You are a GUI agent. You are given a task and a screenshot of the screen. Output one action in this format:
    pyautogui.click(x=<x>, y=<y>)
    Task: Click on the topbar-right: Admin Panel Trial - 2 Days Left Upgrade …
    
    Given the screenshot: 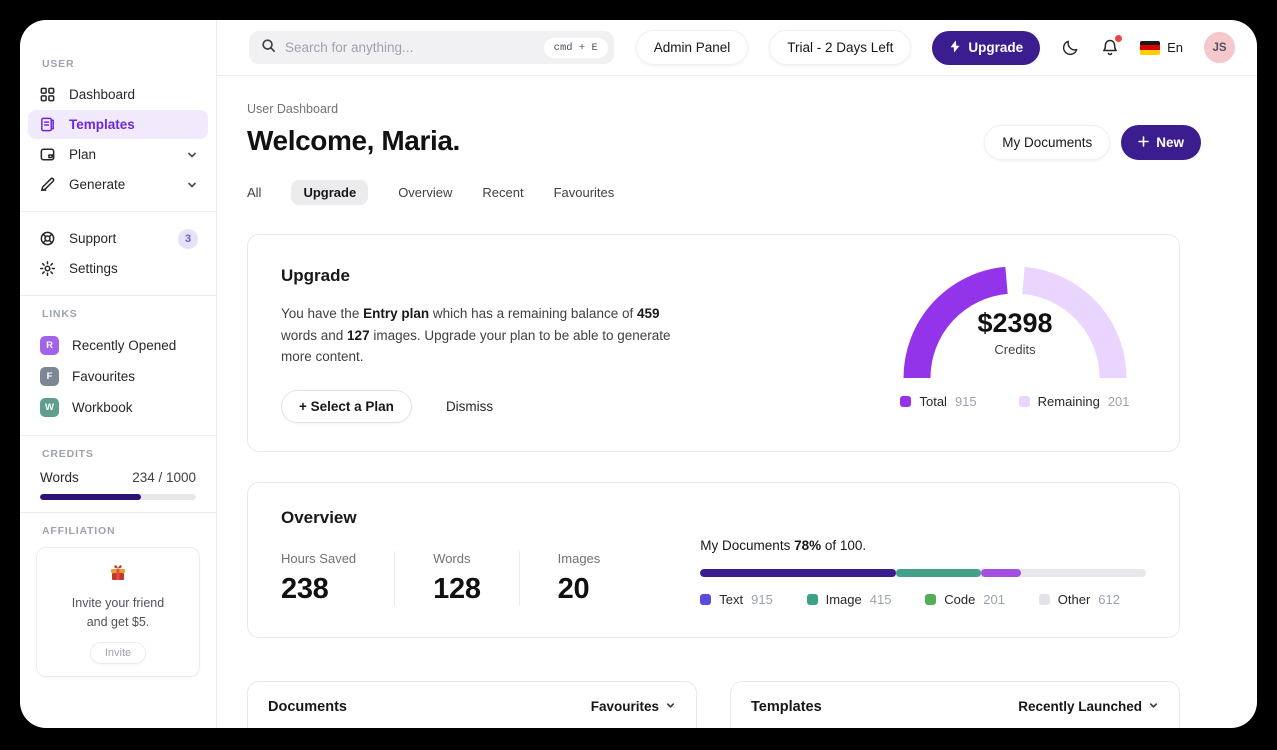 What is the action you would take?
    pyautogui.click(x=935, y=47)
    